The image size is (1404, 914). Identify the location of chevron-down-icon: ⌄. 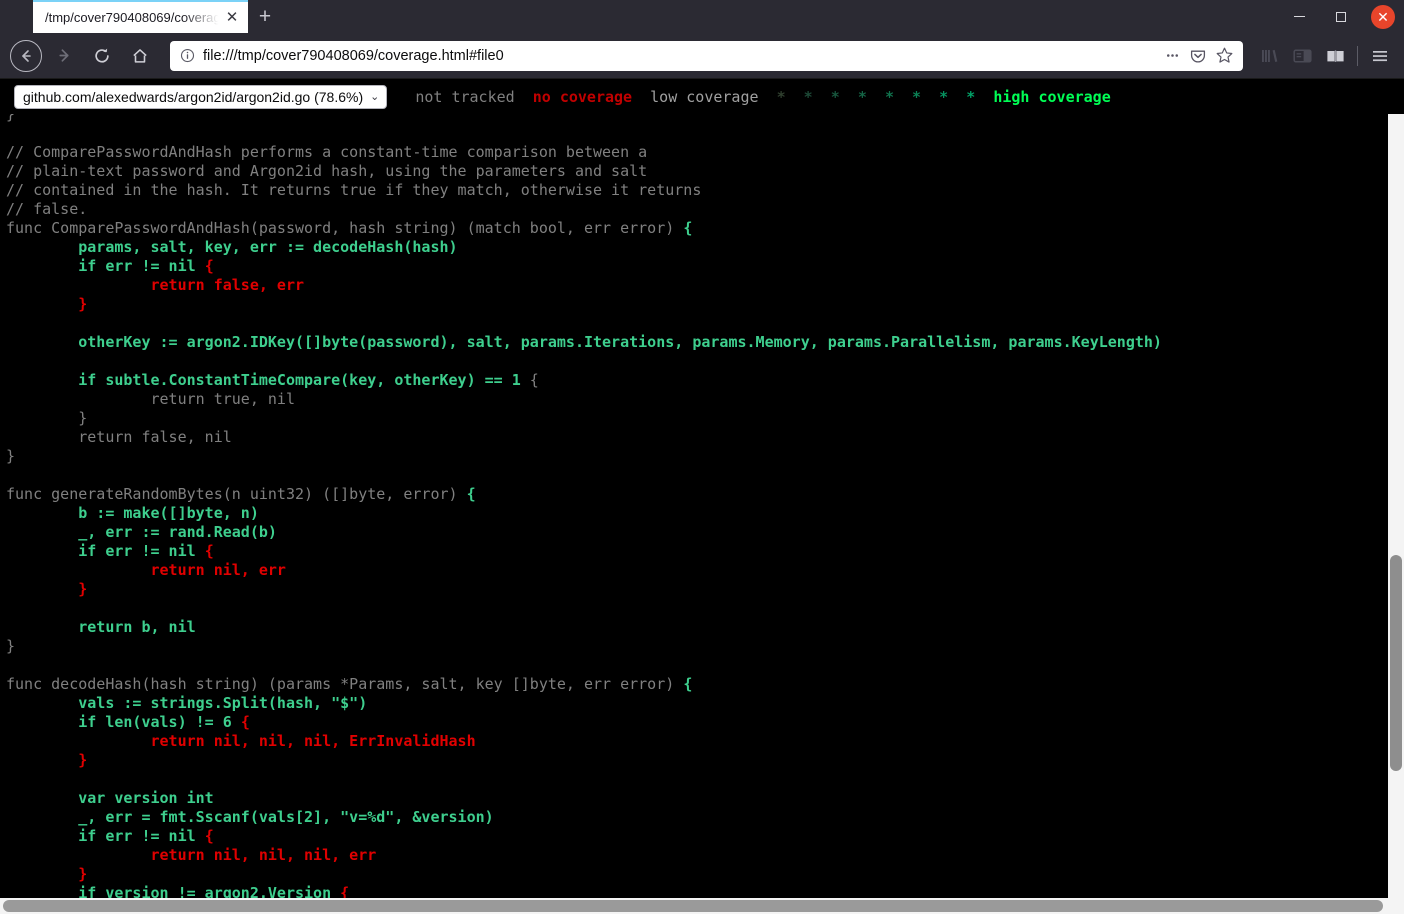
(375, 97).